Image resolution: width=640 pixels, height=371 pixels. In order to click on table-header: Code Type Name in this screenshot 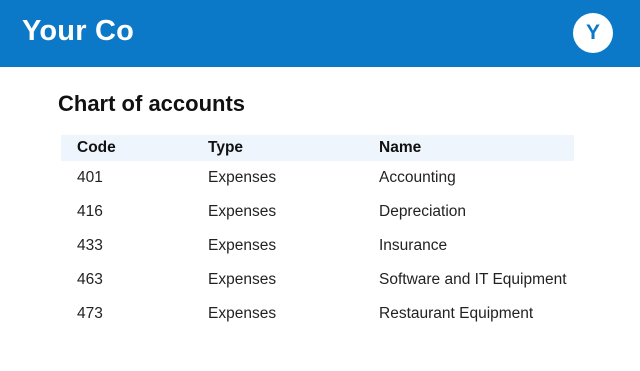, I will do `click(317, 148)`.